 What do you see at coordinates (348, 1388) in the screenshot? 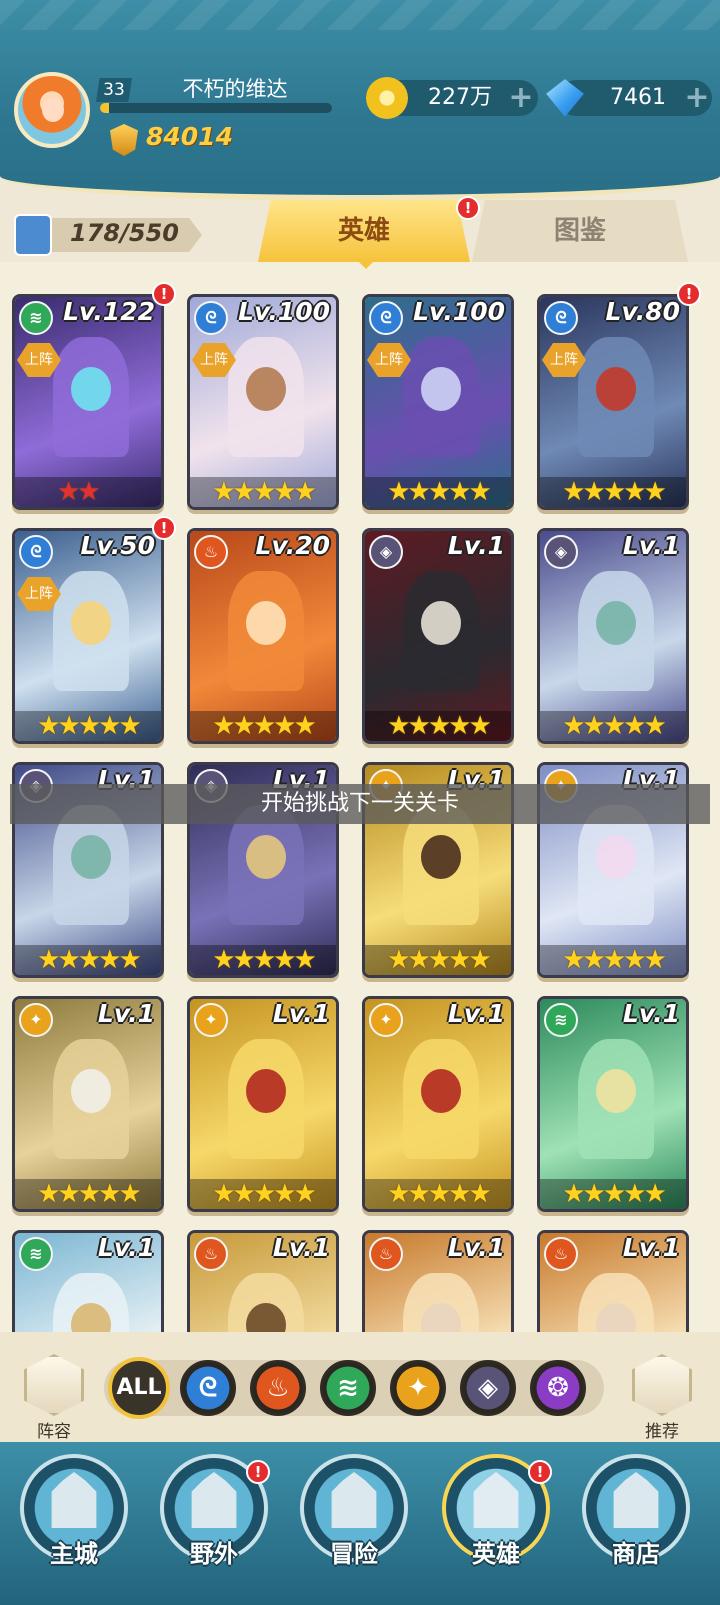
I see `filter-wind-icon: ≋` at bounding box center [348, 1388].